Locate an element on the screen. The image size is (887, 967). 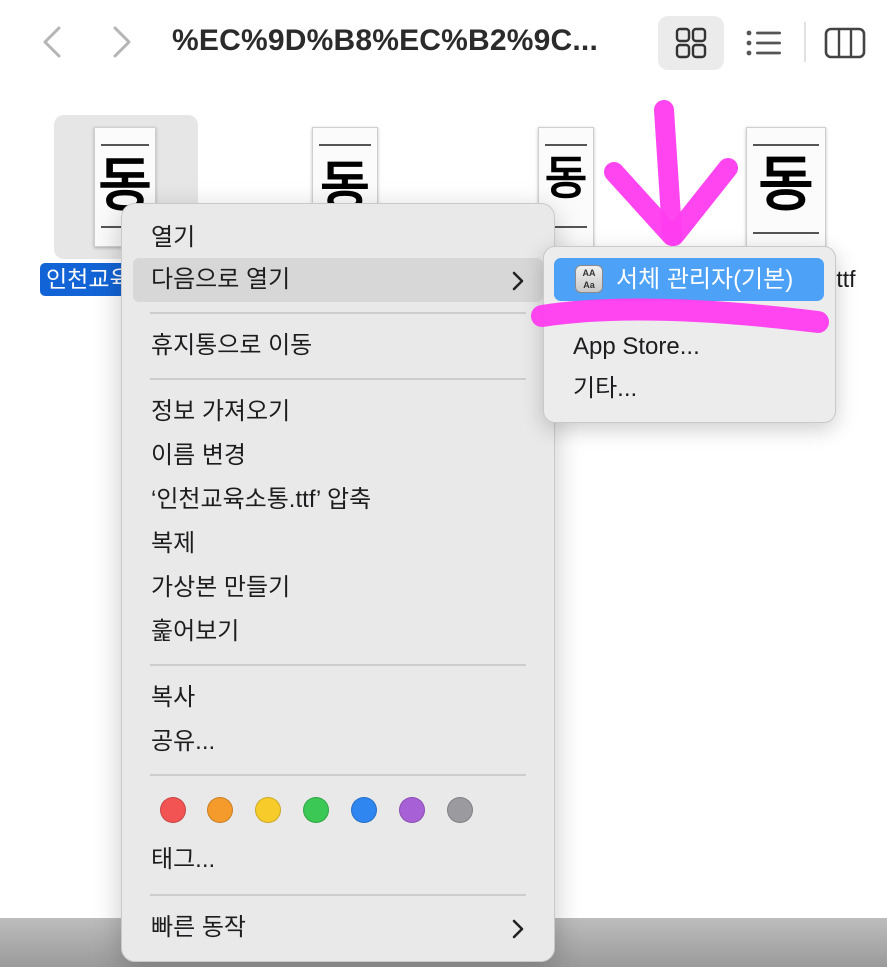
tag-gray is located at coordinates (460, 810).